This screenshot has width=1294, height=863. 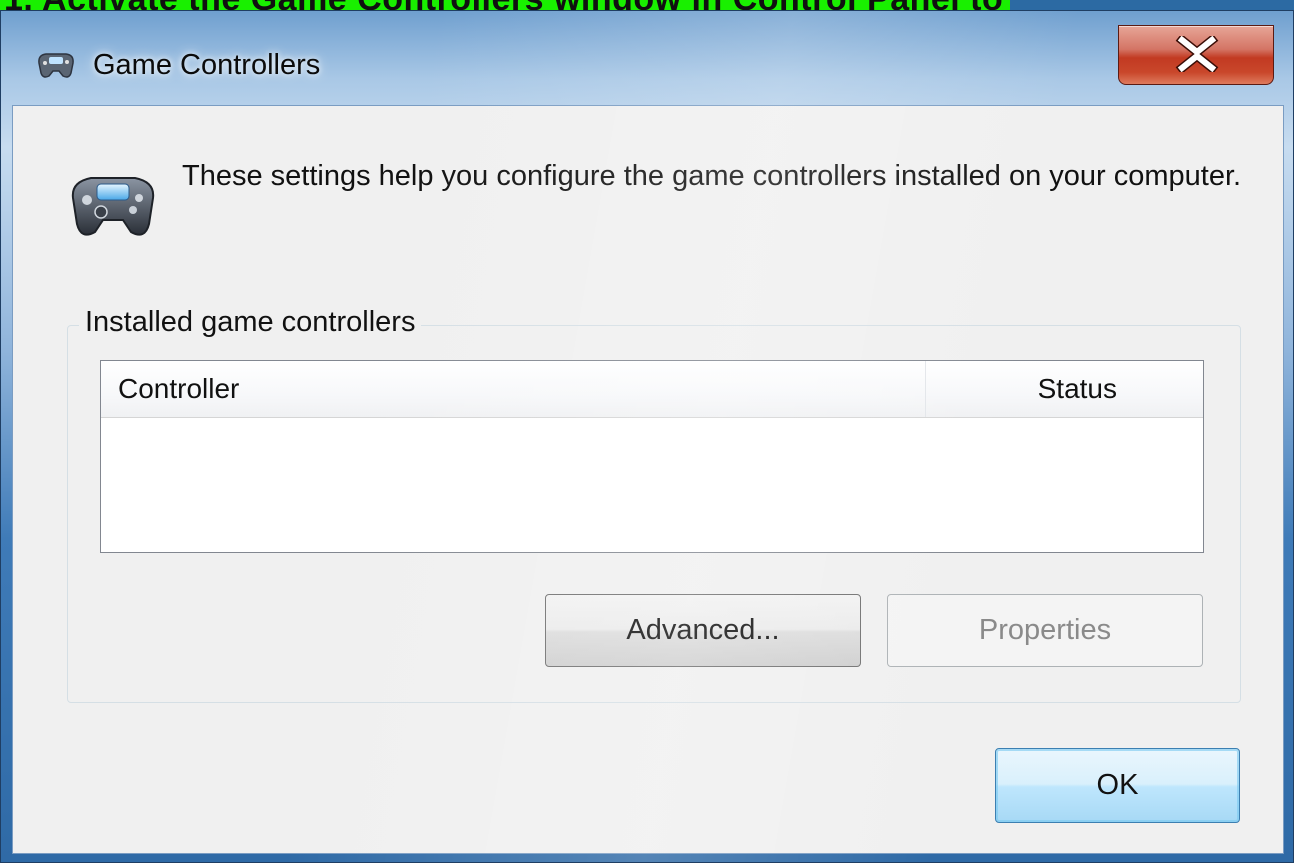 What do you see at coordinates (207, 65) in the screenshot?
I see `window-title: Game Controllers` at bounding box center [207, 65].